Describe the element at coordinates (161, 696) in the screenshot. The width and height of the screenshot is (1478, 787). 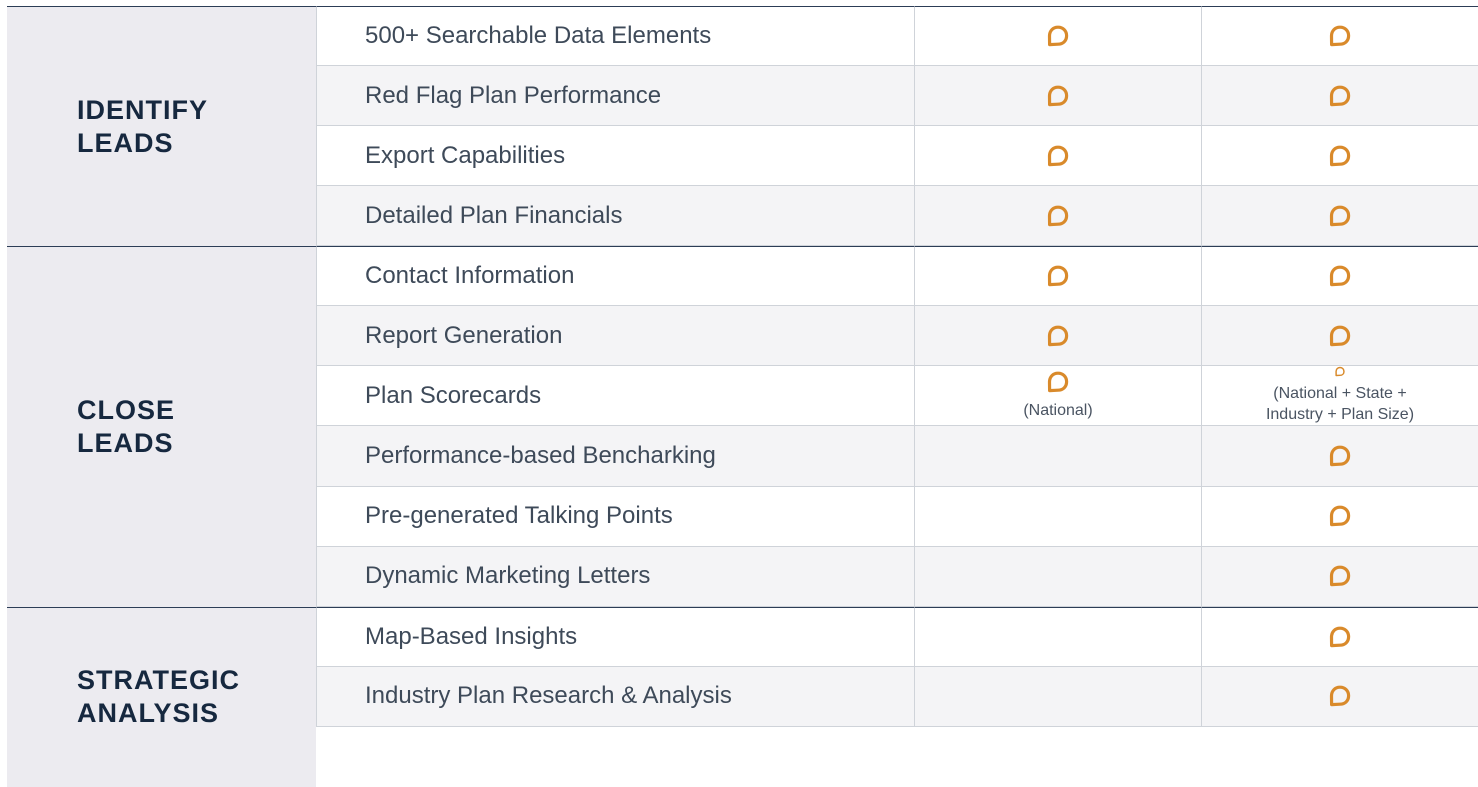
I see `section-strategic-label: STRATEGIC ANALYSIS` at that location.